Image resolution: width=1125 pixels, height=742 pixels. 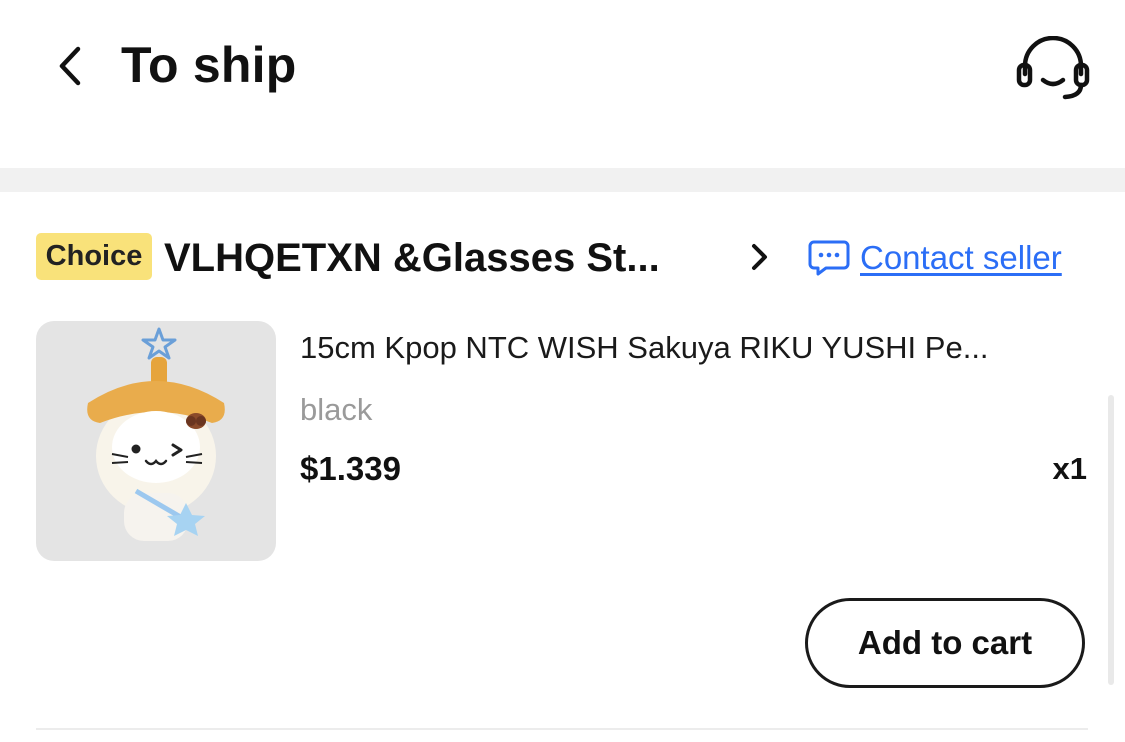 What do you see at coordinates (336, 409) in the screenshot?
I see `product-variant: black` at bounding box center [336, 409].